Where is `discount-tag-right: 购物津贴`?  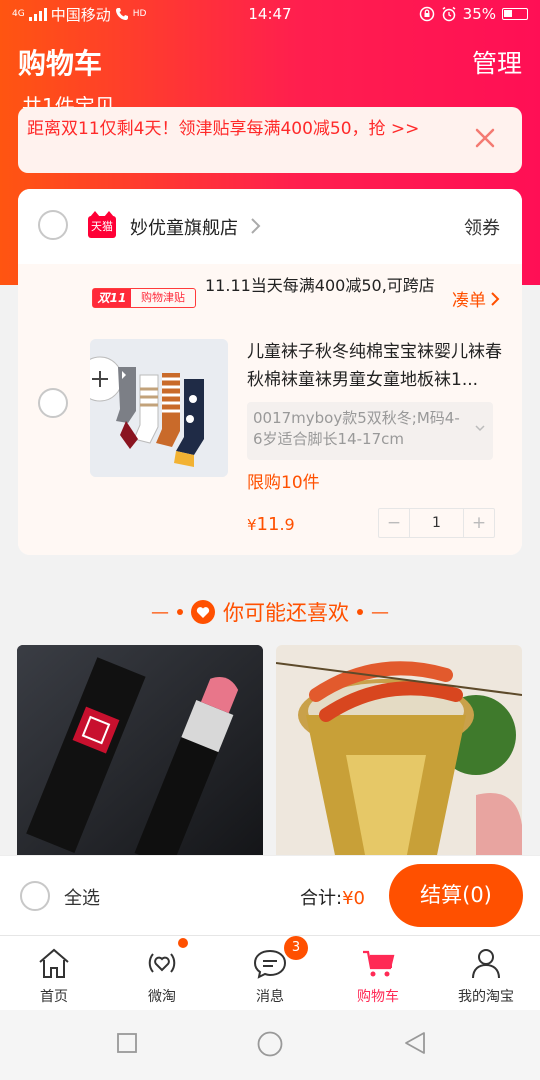
discount-tag-right: 购物津贴 is located at coordinates (163, 297).